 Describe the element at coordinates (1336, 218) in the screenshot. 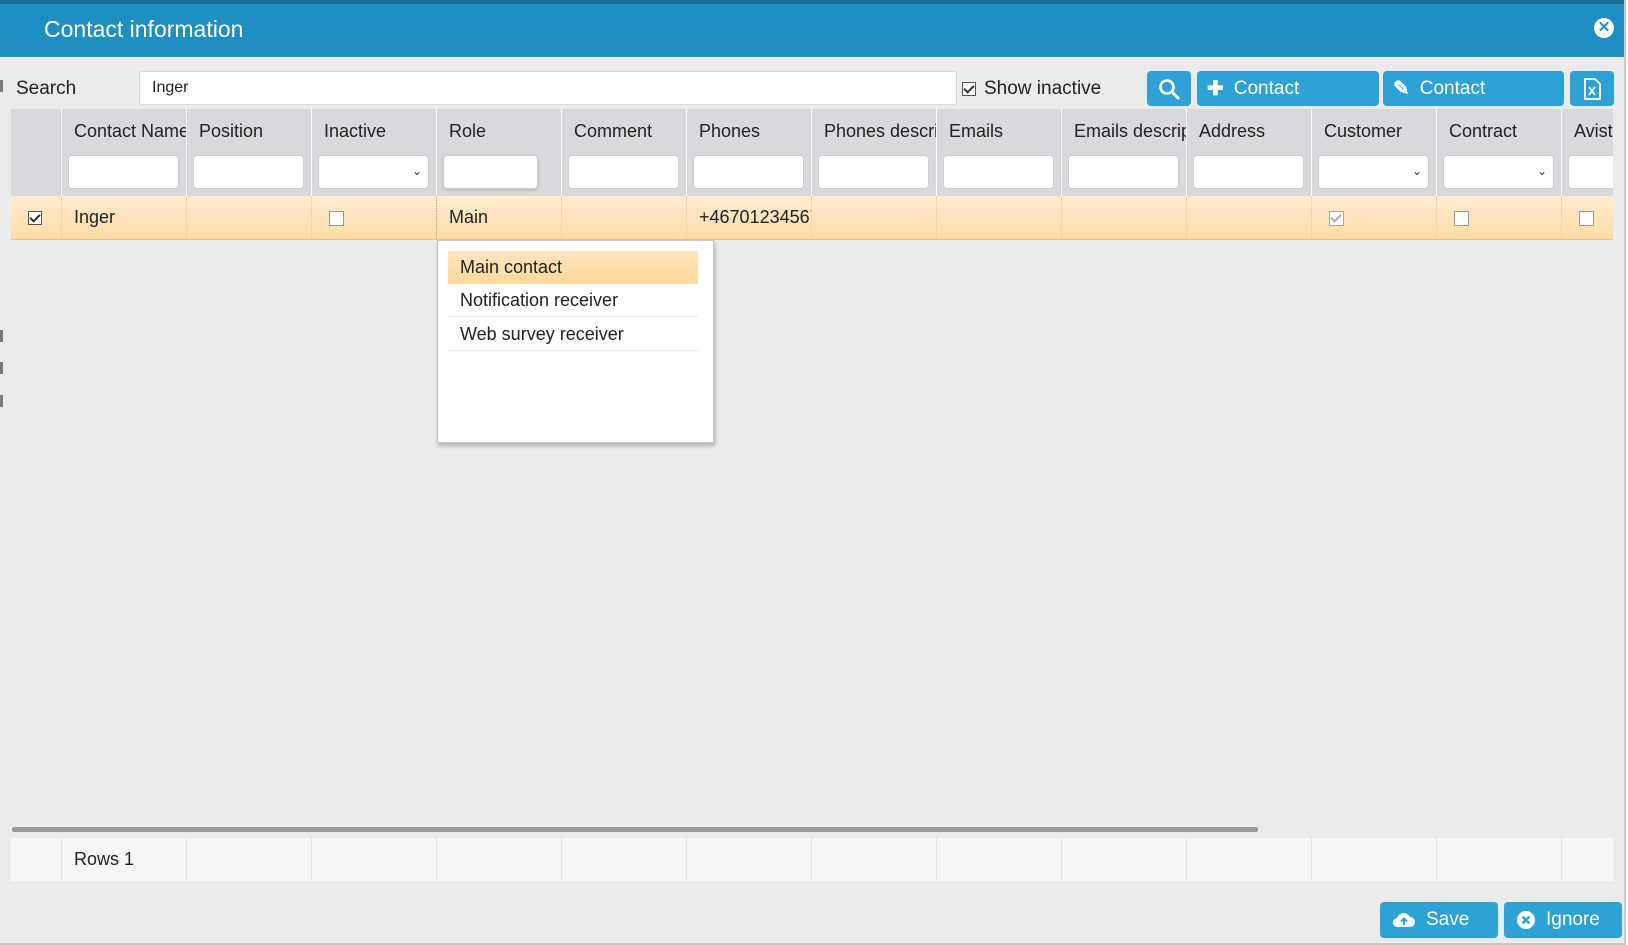

I see `customer-checkbox` at that location.